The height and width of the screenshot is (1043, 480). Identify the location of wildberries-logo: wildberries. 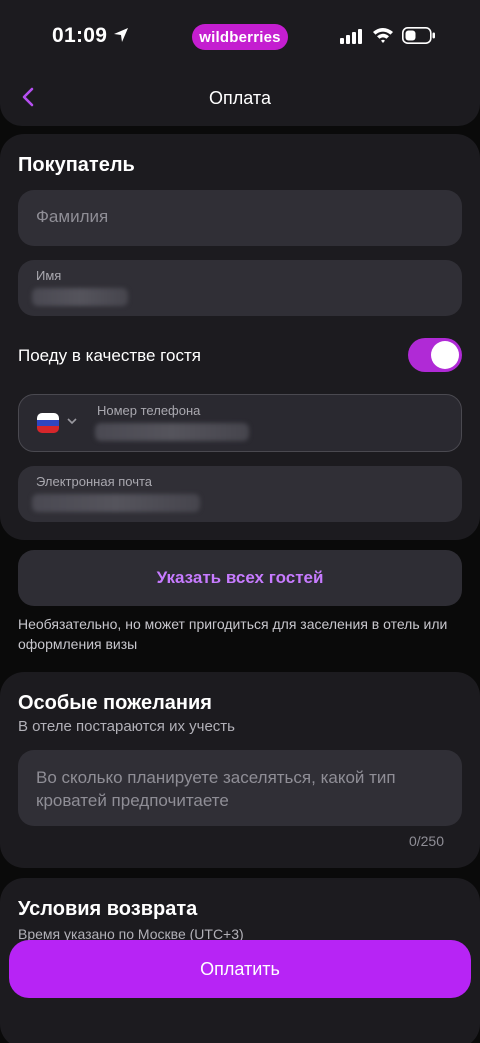
(240, 37).